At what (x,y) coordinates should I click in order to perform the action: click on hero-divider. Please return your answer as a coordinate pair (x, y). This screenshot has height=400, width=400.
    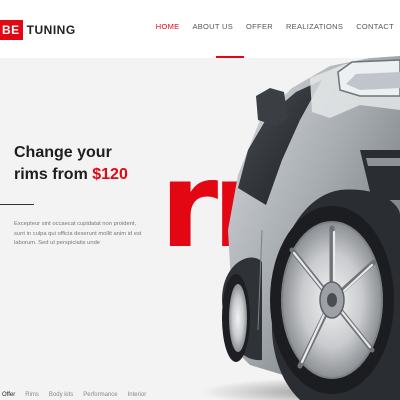
    Looking at the image, I should click on (17, 204).